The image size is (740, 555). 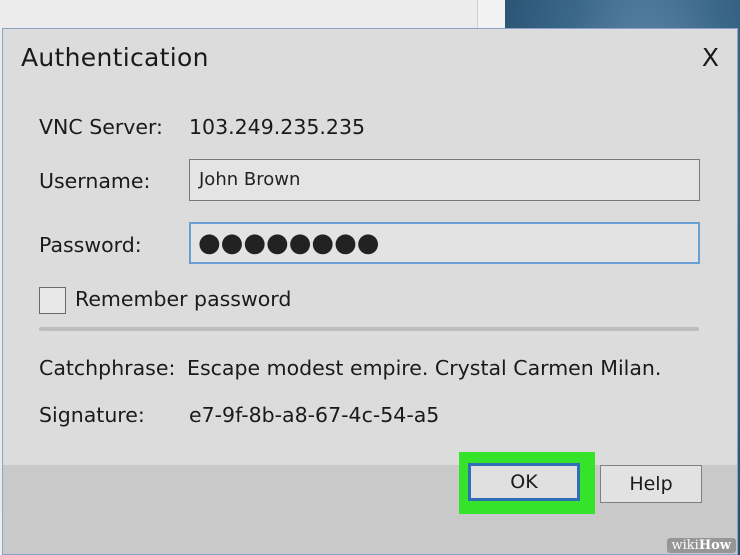 I want to click on close-button: X, so click(x=710, y=57).